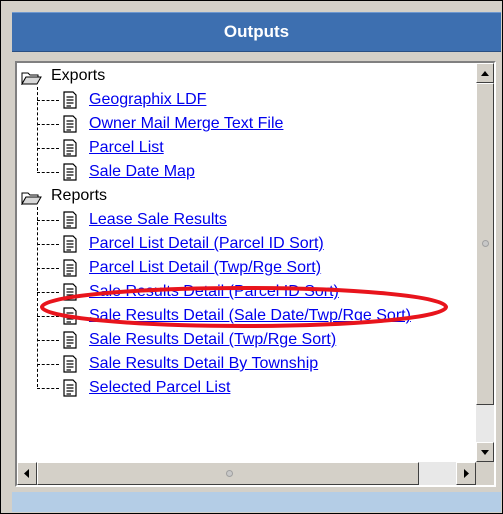  Describe the element at coordinates (256, 32) in the screenshot. I see `window-title: Outputs` at that location.